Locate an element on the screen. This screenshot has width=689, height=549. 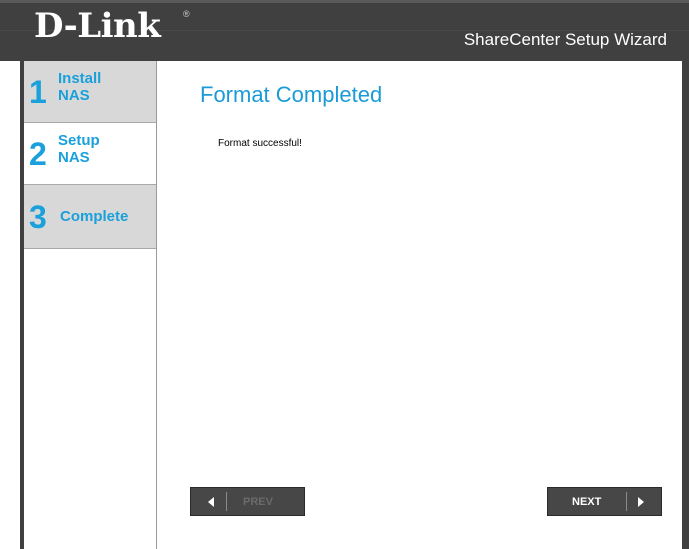
frame-right-border is located at coordinates (685, 305).